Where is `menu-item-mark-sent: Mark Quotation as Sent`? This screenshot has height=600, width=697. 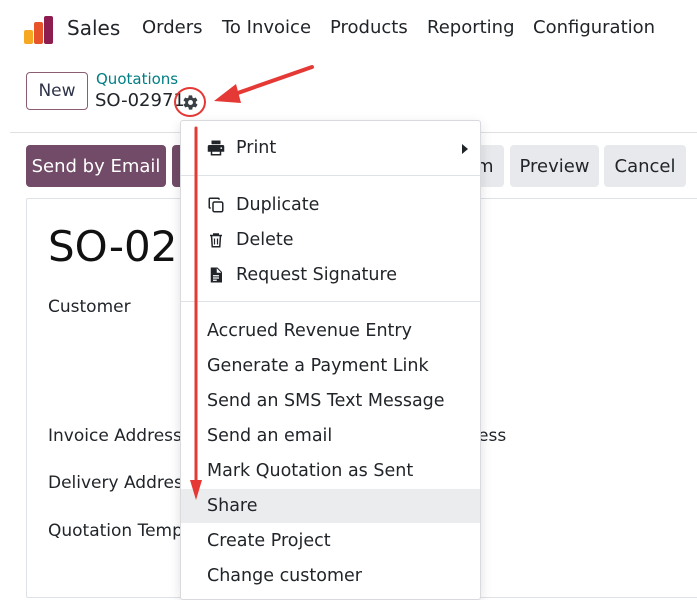 menu-item-mark-sent: Mark Quotation as Sent is located at coordinates (330, 471).